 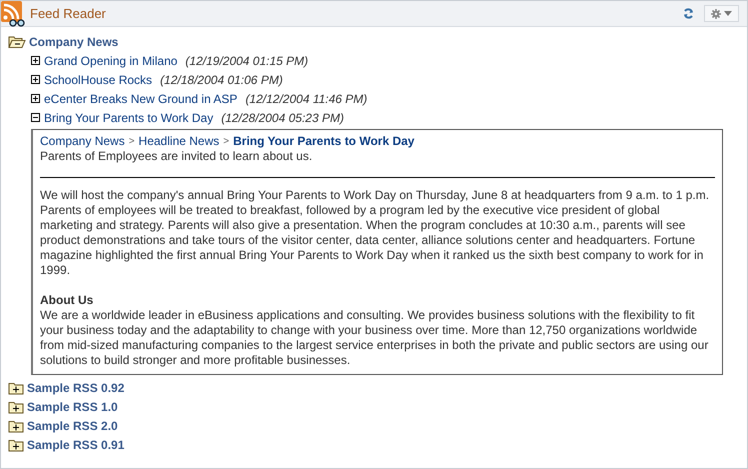 I want to click on open-folder-icon, so click(x=17, y=41).